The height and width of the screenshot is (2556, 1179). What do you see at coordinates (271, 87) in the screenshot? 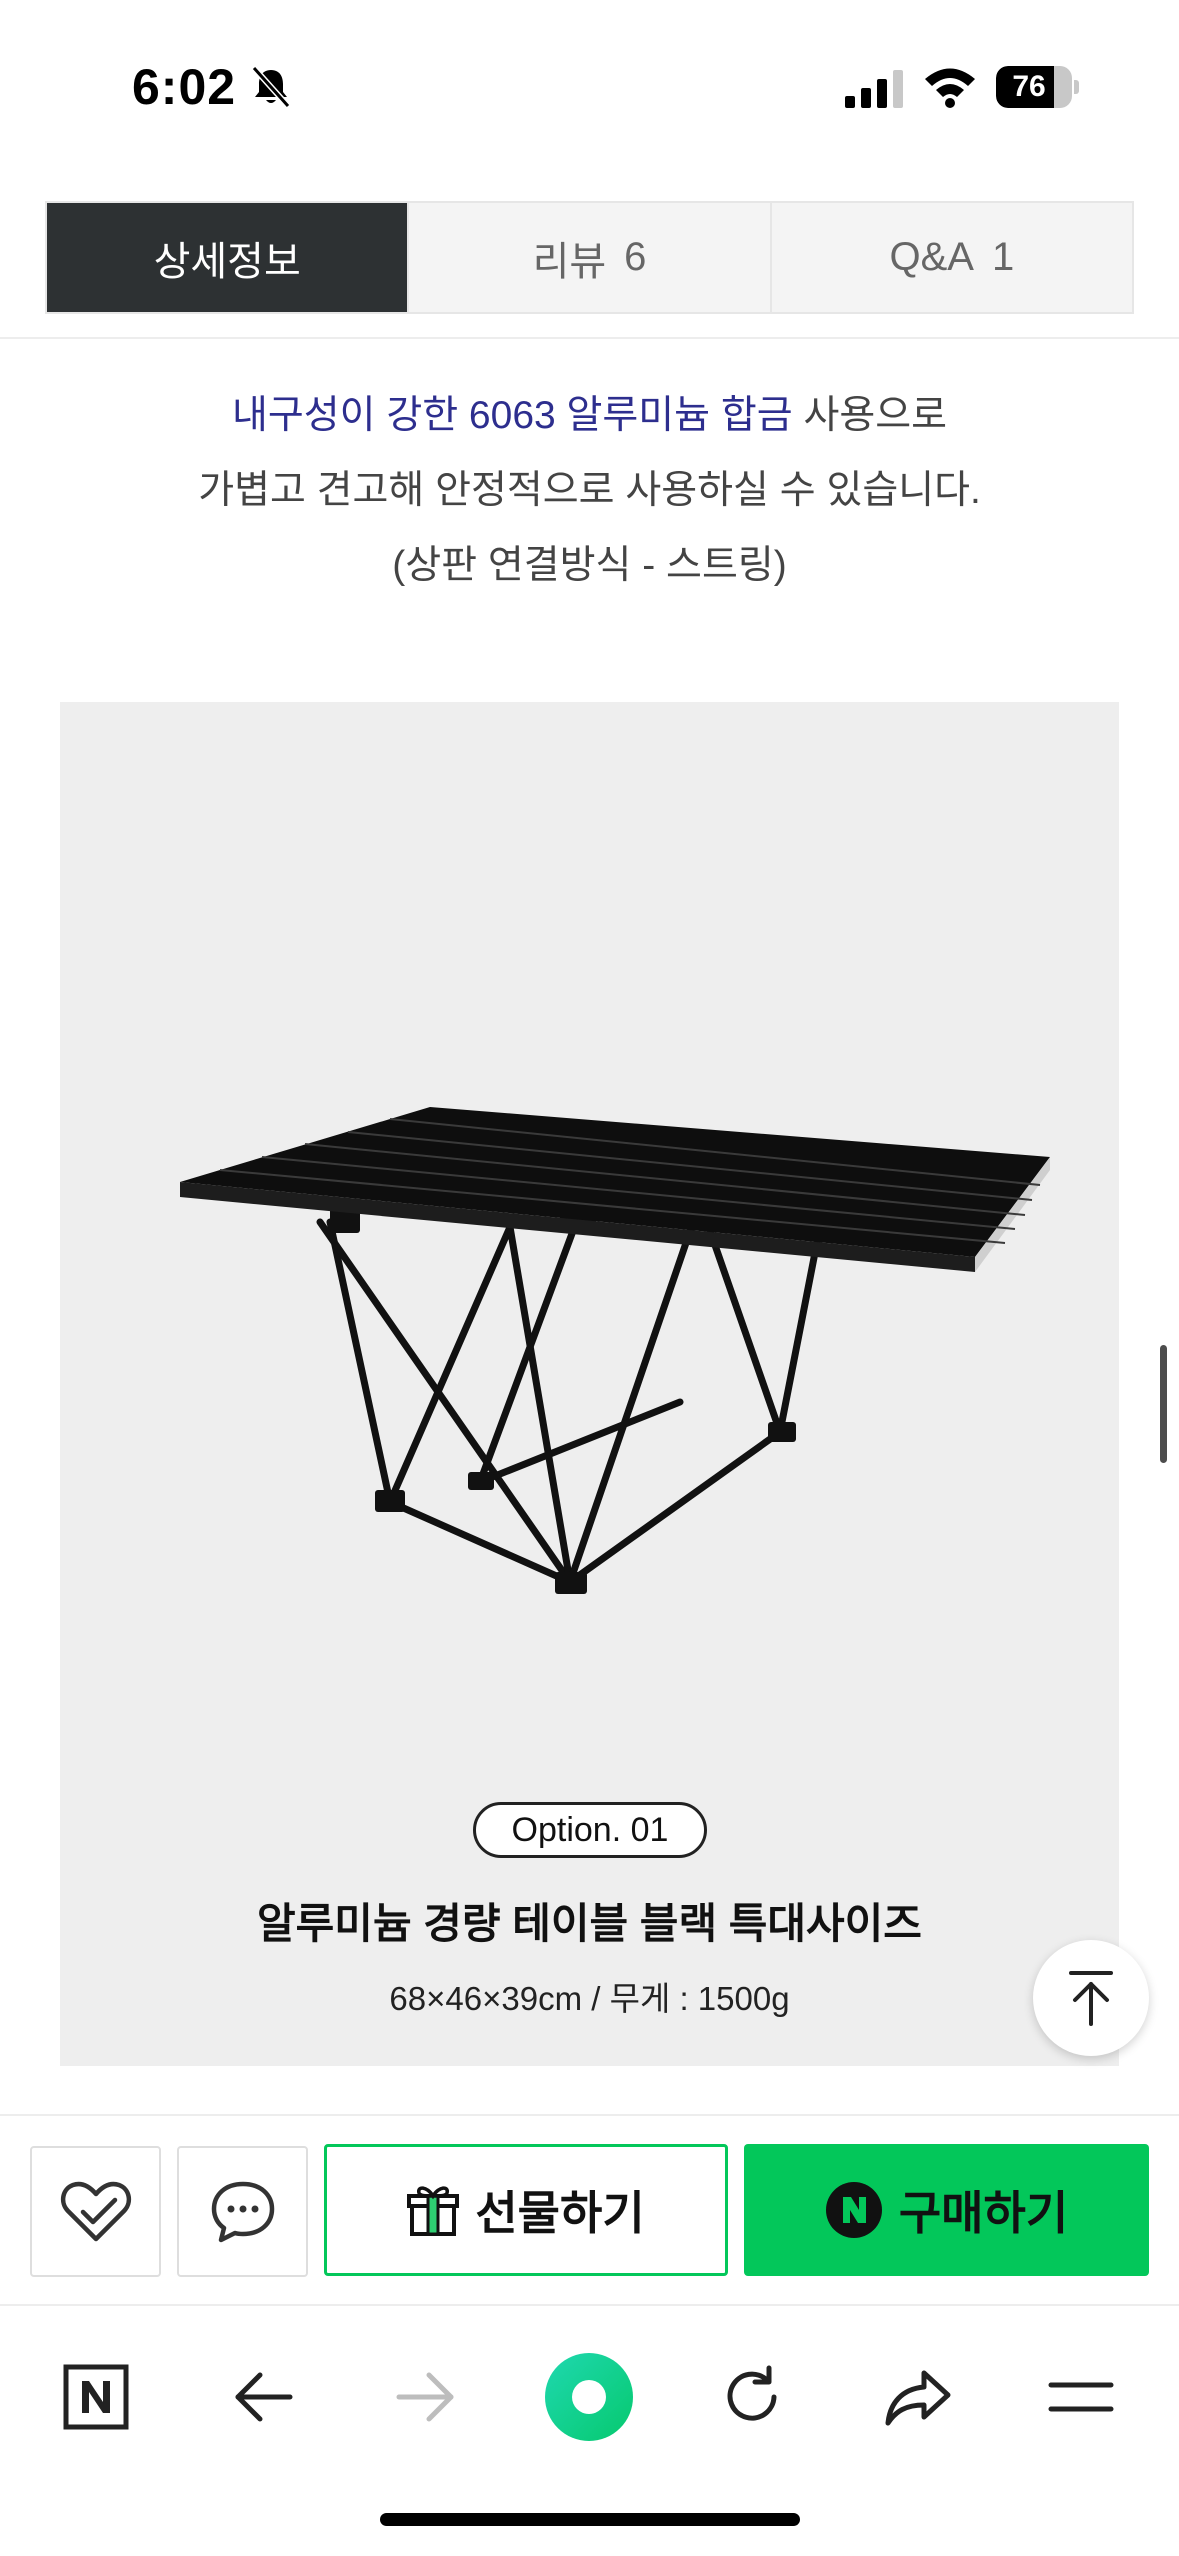
I see `bell-slash-icon` at bounding box center [271, 87].